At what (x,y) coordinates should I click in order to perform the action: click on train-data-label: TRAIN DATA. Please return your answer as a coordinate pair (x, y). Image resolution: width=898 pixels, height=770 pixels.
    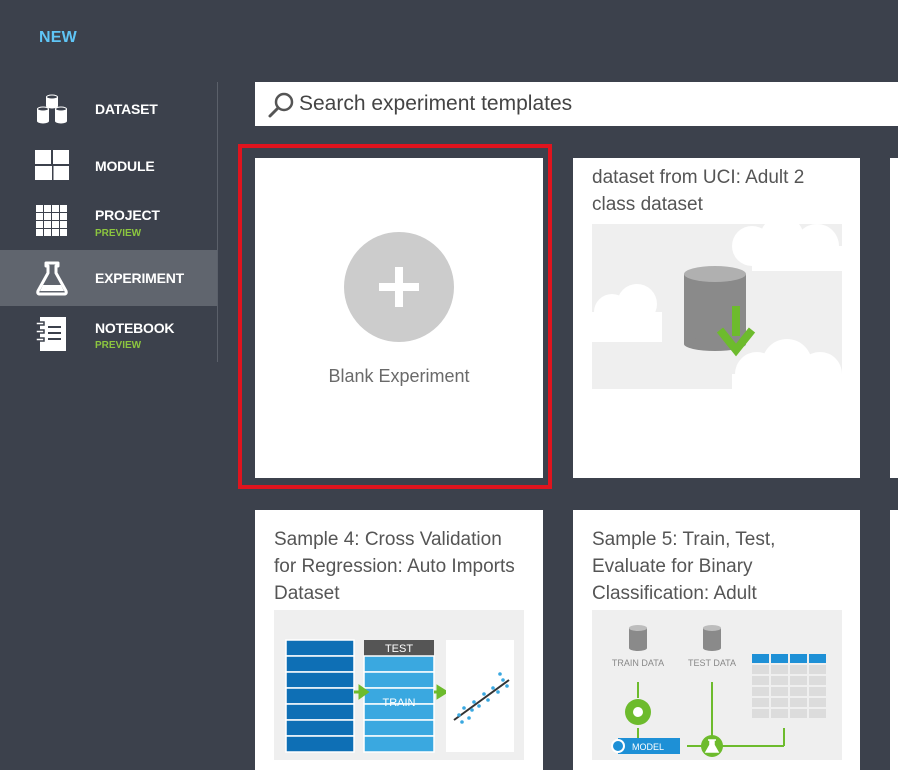
    Looking at the image, I should click on (638, 663).